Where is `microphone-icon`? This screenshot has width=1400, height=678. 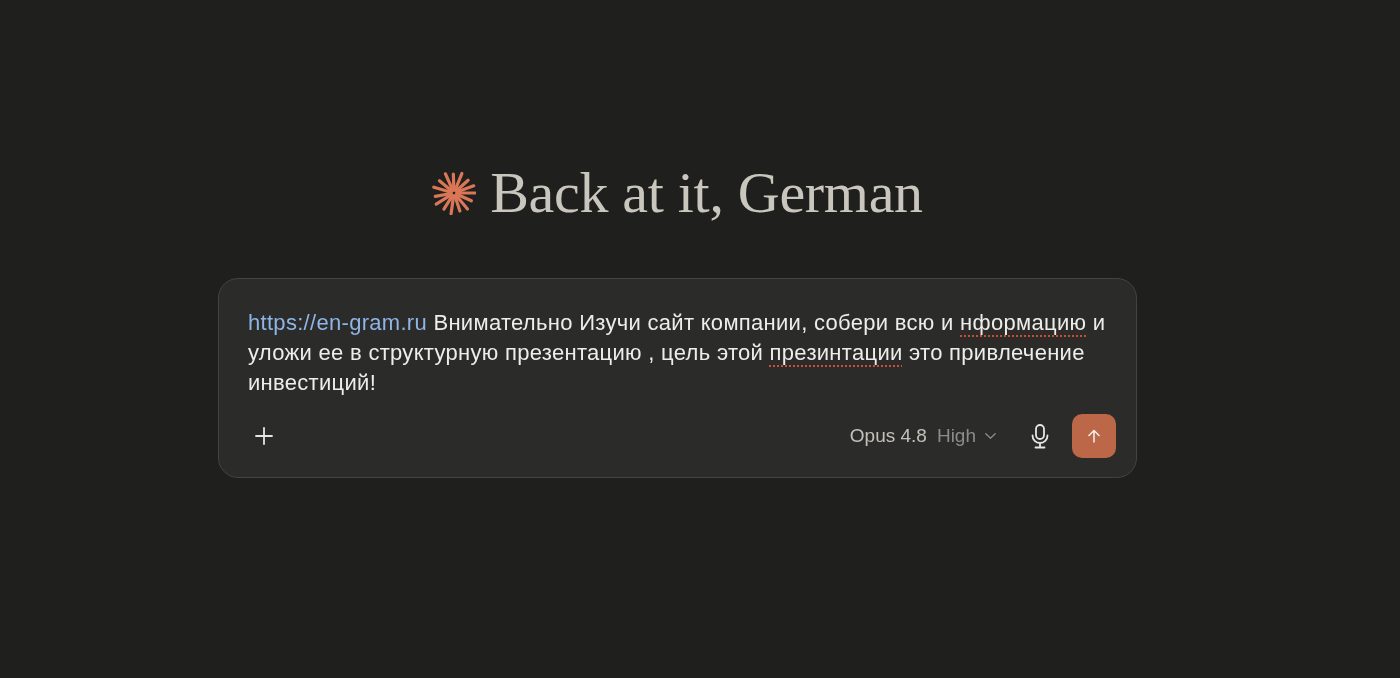
microphone-icon is located at coordinates (1040, 436).